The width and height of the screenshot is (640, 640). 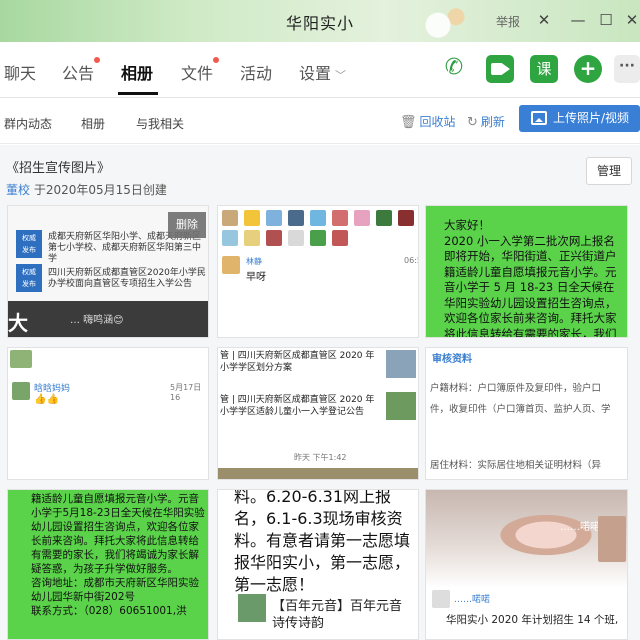 What do you see at coordinates (472, 122) in the screenshot?
I see `refresh-icon: ↻` at bounding box center [472, 122].